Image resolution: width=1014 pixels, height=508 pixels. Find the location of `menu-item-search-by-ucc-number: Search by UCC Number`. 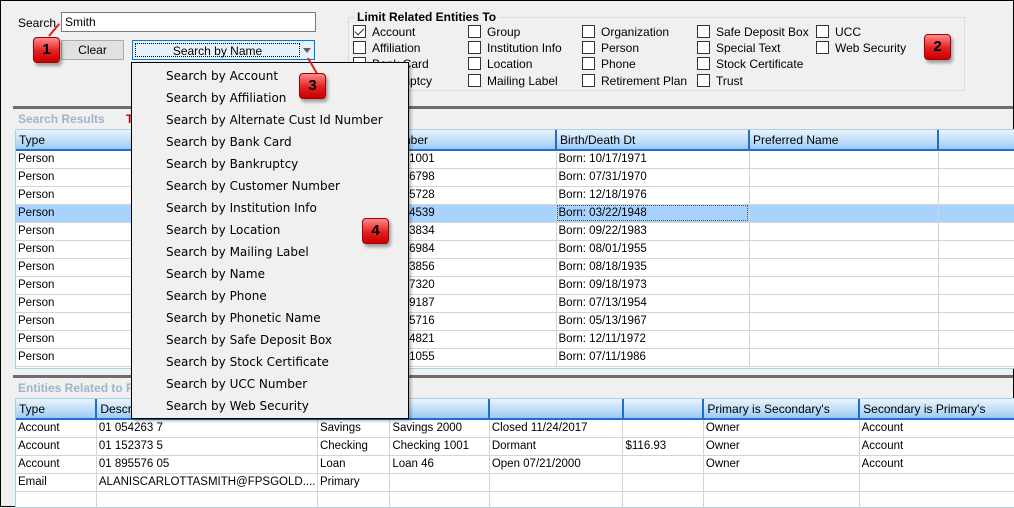

menu-item-search-by-ucc-number: Search by UCC Number is located at coordinates (236, 384).